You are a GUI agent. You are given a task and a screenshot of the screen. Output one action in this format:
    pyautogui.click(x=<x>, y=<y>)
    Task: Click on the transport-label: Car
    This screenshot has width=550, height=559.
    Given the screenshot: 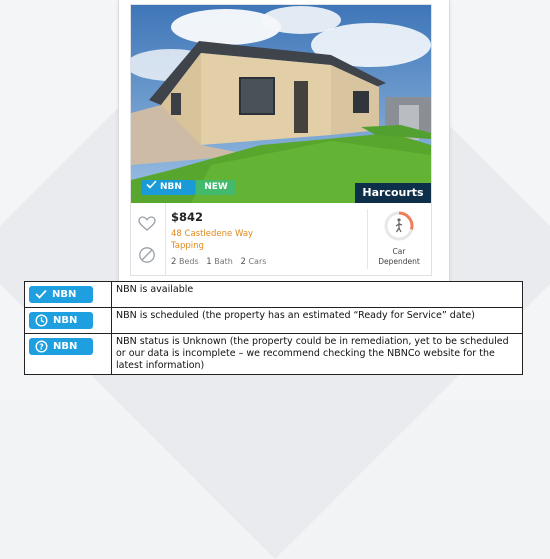 What is the action you would take?
    pyautogui.click(x=399, y=251)
    